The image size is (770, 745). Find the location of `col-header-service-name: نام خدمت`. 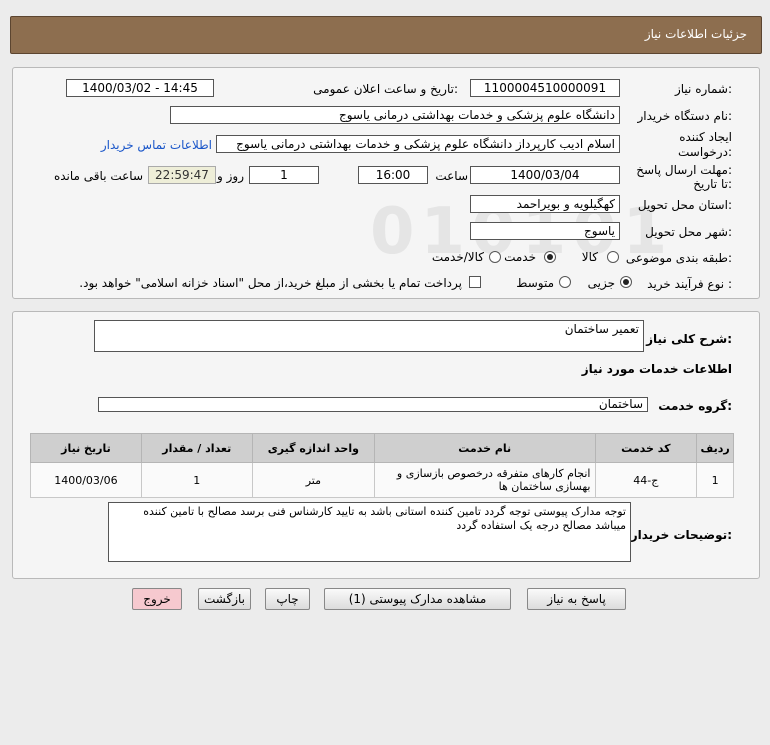

col-header-service-name: نام خدمت is located at coordinates (484, 448).